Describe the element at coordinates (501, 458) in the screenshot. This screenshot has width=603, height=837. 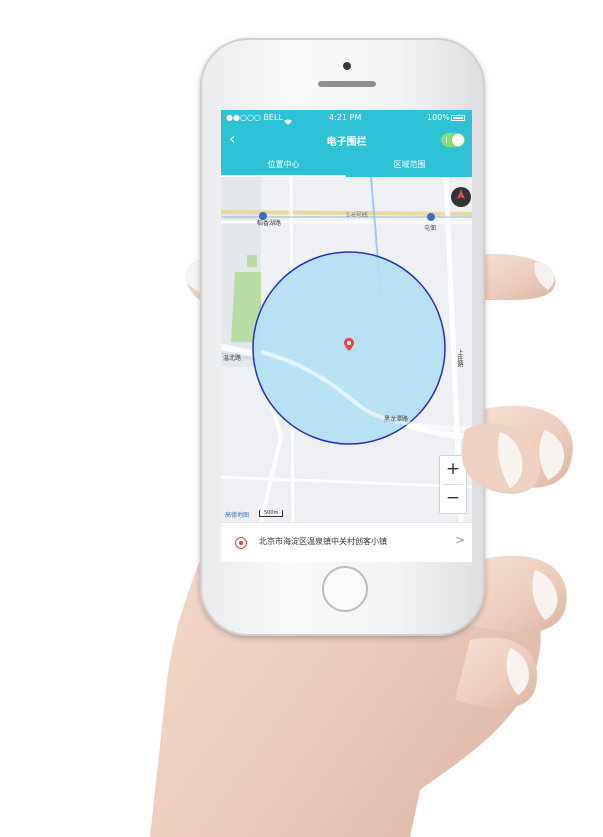
I see `finger-overlay` at that location.